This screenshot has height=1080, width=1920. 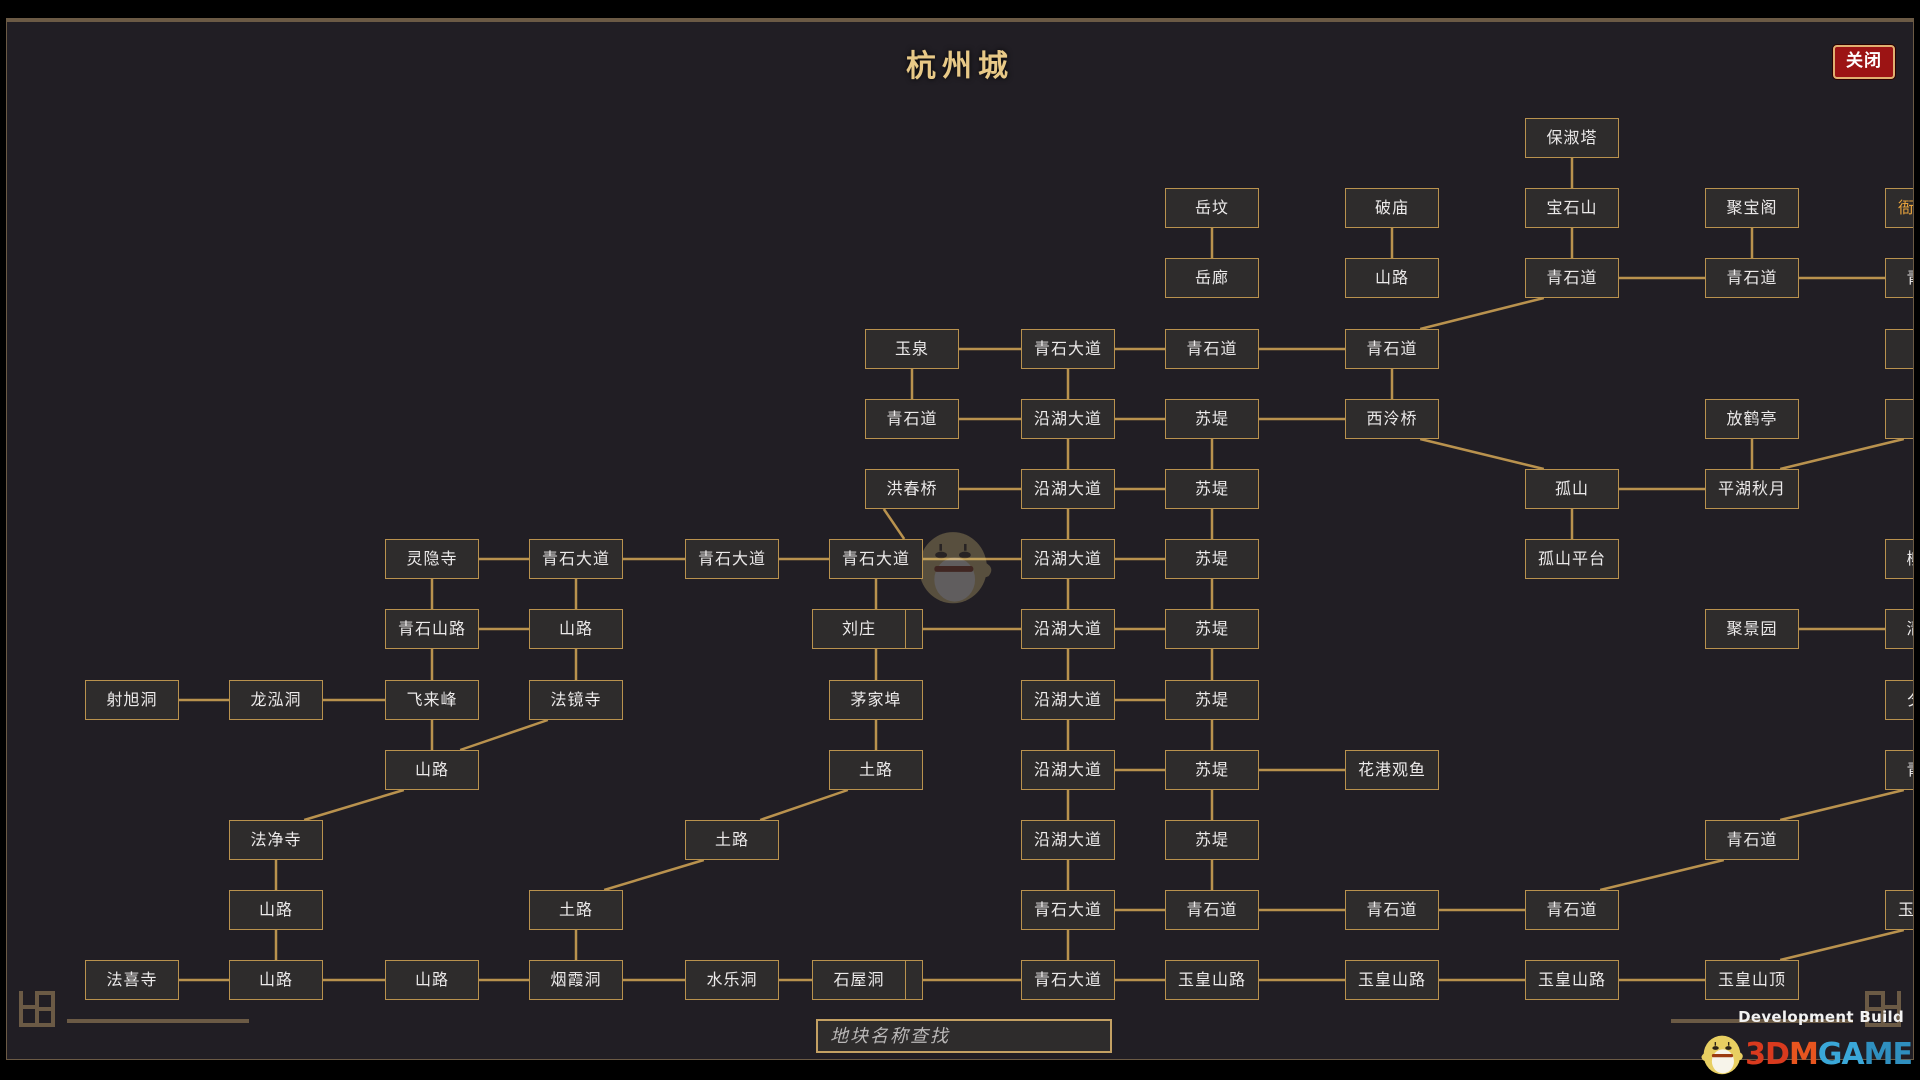 I want to click on map-node: 洪春桥, so click(x=912, y=489).